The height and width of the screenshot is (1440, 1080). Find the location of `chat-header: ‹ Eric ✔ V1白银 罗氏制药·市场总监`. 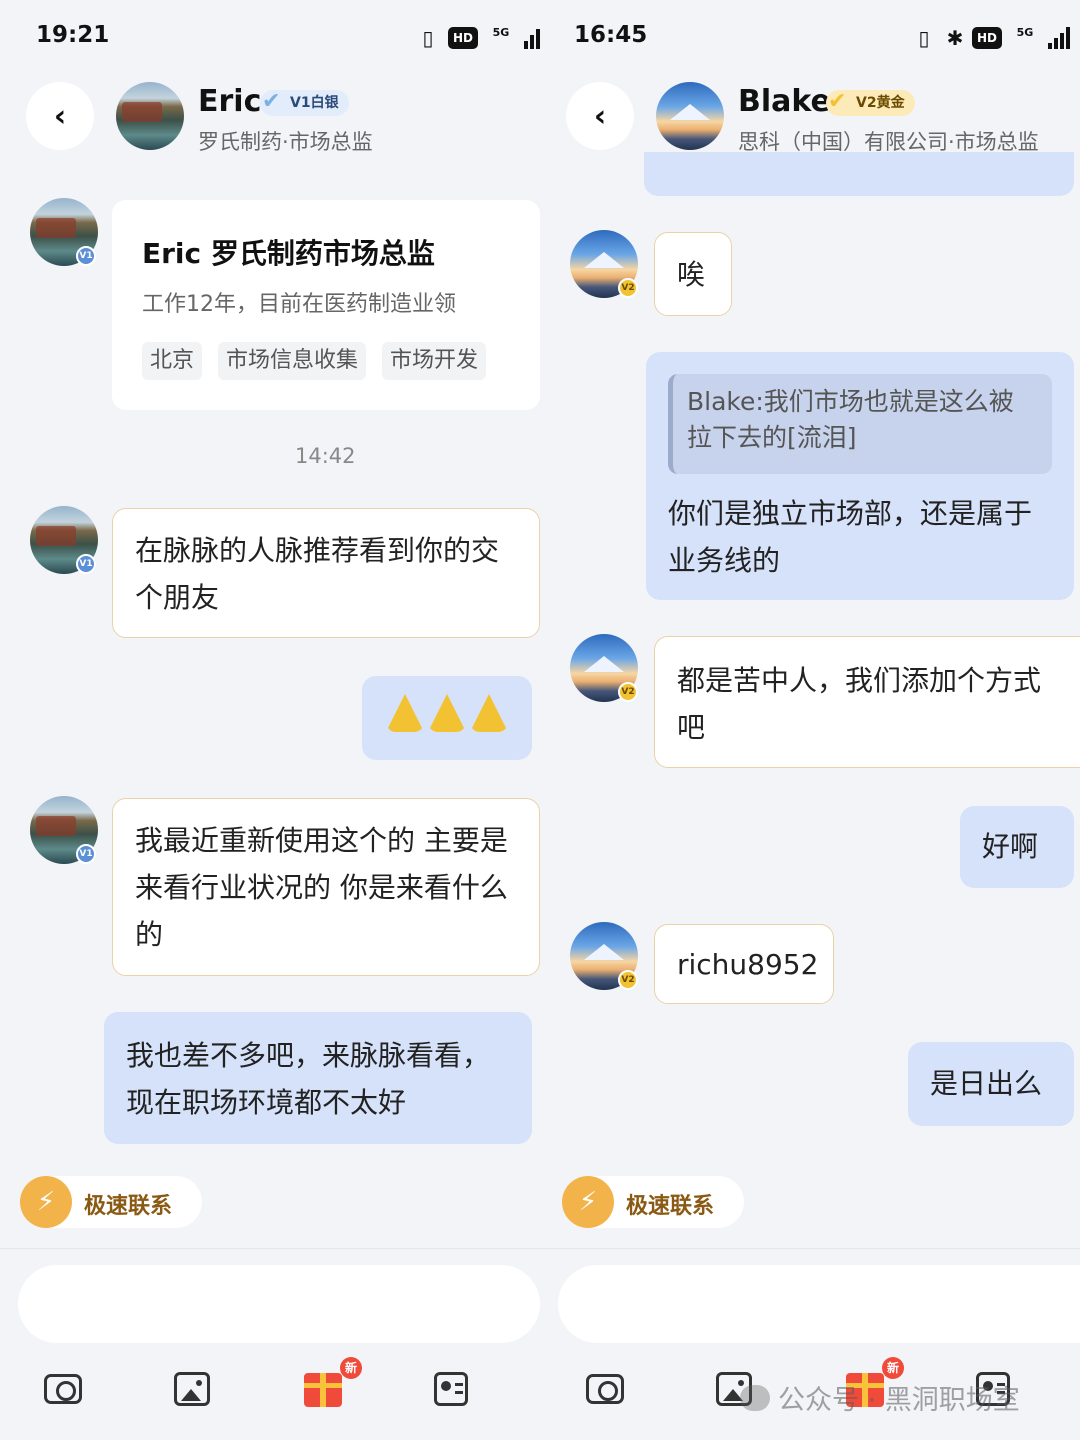

chat-header: ‹ Eric ✔ V1白银 罗氏制药·市场总监 is located at coordinates (270, 117).